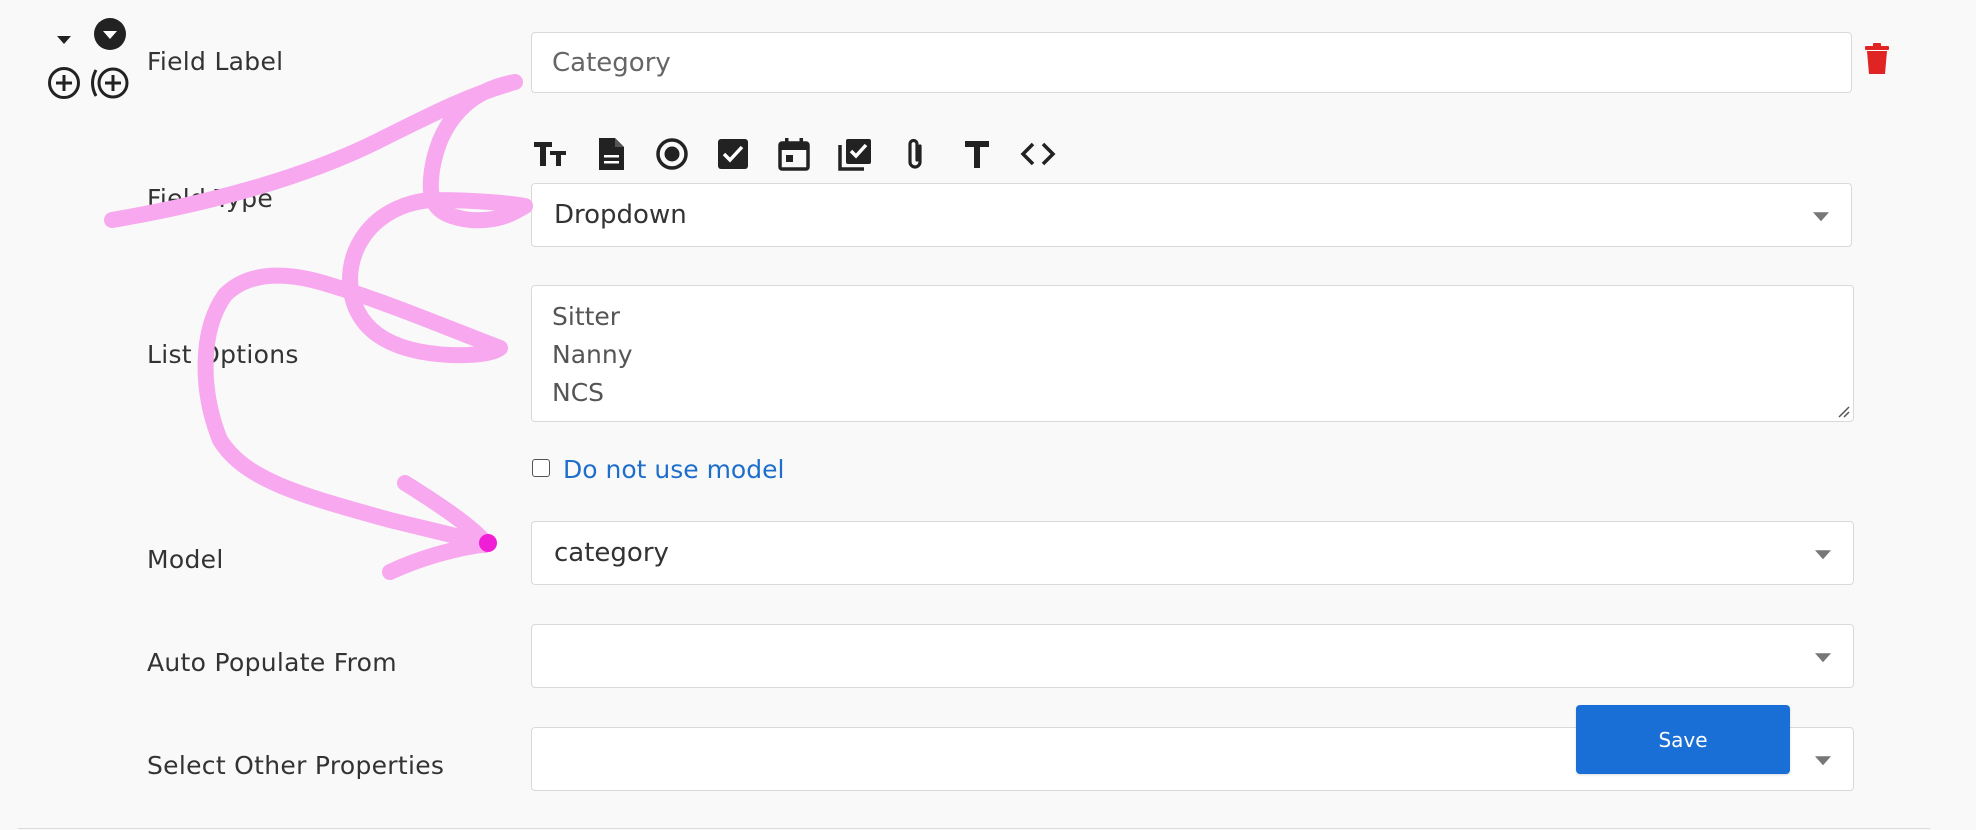 The width and height of the screenshot is (1976, 830). What do you see at coordinates (272, 662) in the screenshot?
I see `auto-populate-label: Auto Populate From` at bounding box center [272, 662].